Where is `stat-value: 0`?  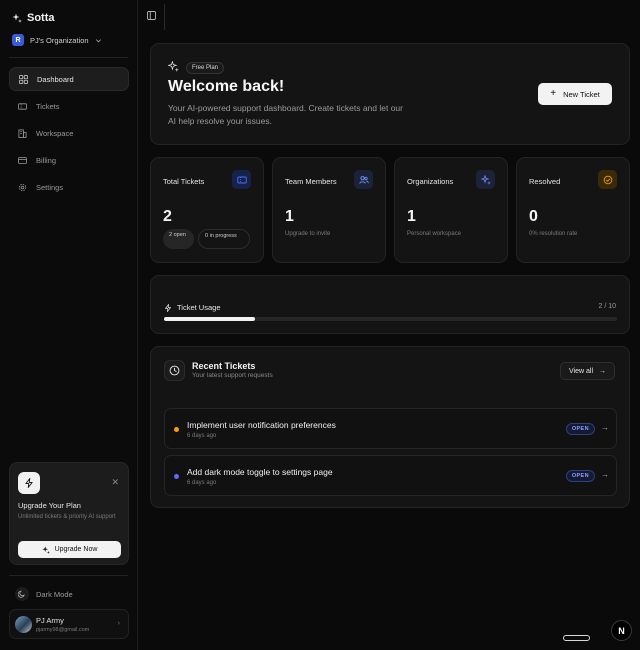 stat-value: 0 is located at coordinates (533, 216).